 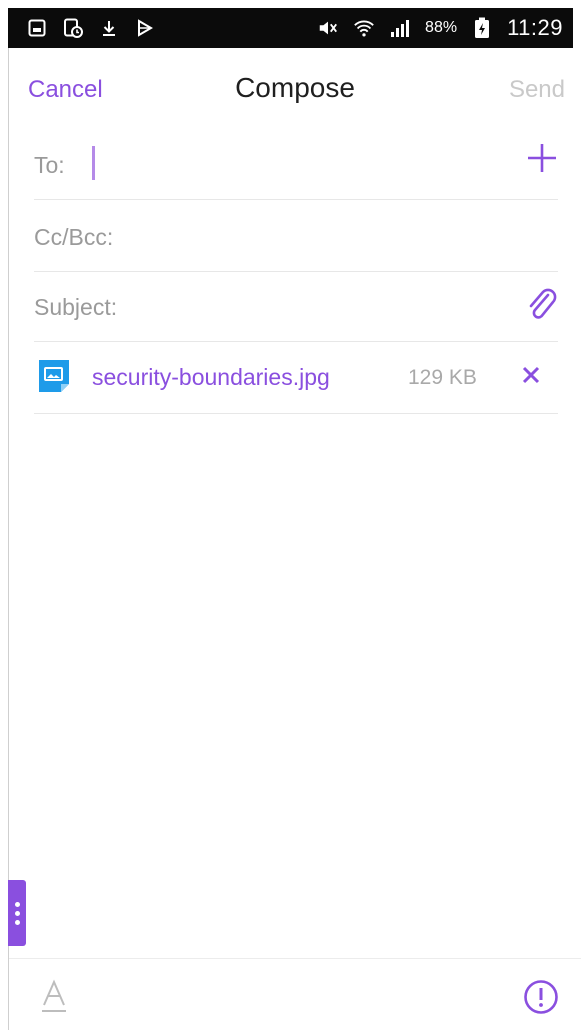 I want to click on send-button: Send, so click(x=537, y=90).